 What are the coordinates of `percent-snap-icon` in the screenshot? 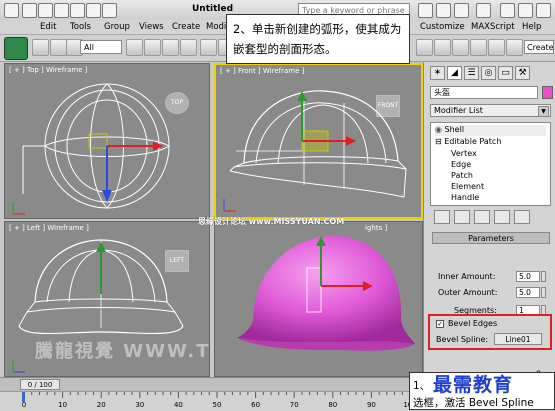 It's located at (460, 47).